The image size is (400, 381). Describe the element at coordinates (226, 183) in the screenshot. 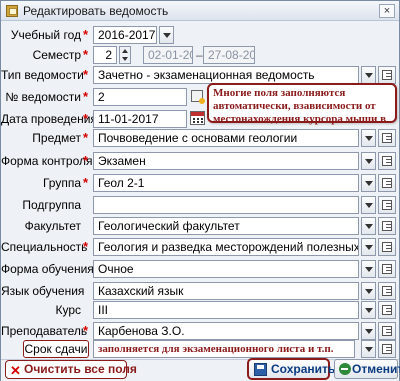

I see `group-select: Геол 2-1` at that location.